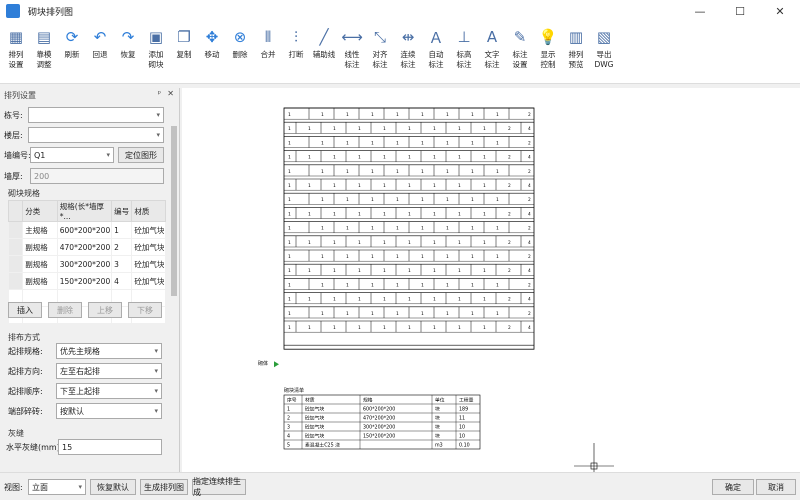  Describe the element at coordinates (219, 487) in the screenshot. I see `specify-continuous-button: 指定连续排生成` at that location.